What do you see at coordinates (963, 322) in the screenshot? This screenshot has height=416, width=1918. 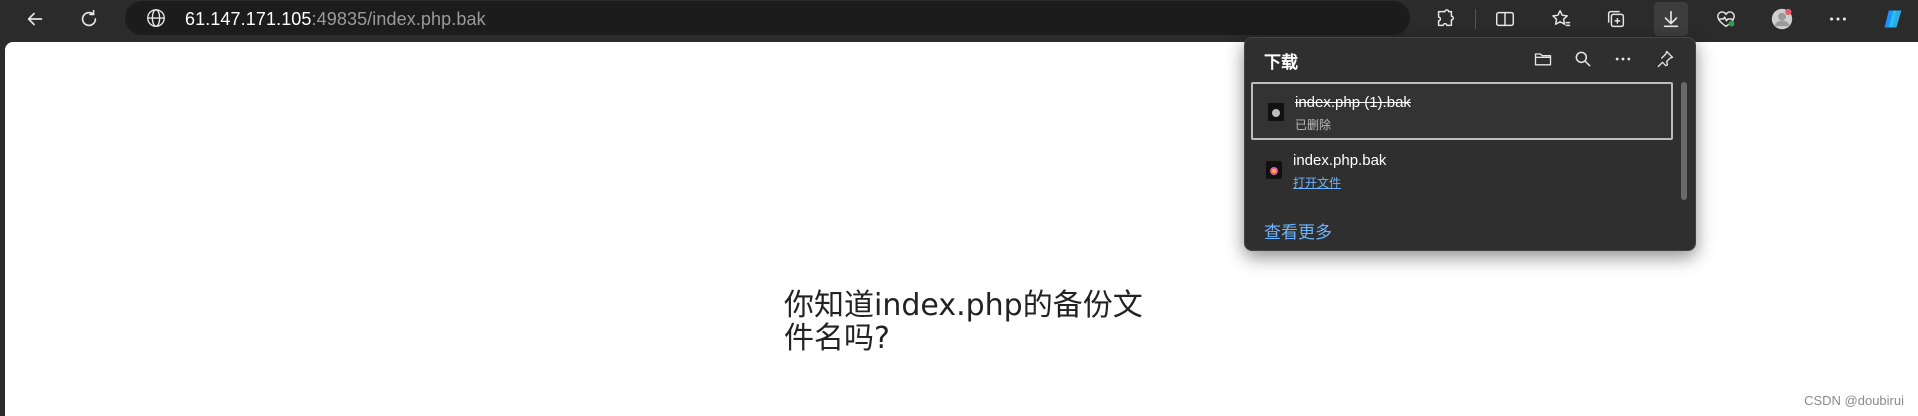 I see `page-question-text: 你知道index.php的备份文件名吗?` at bounding box center [963, 322].